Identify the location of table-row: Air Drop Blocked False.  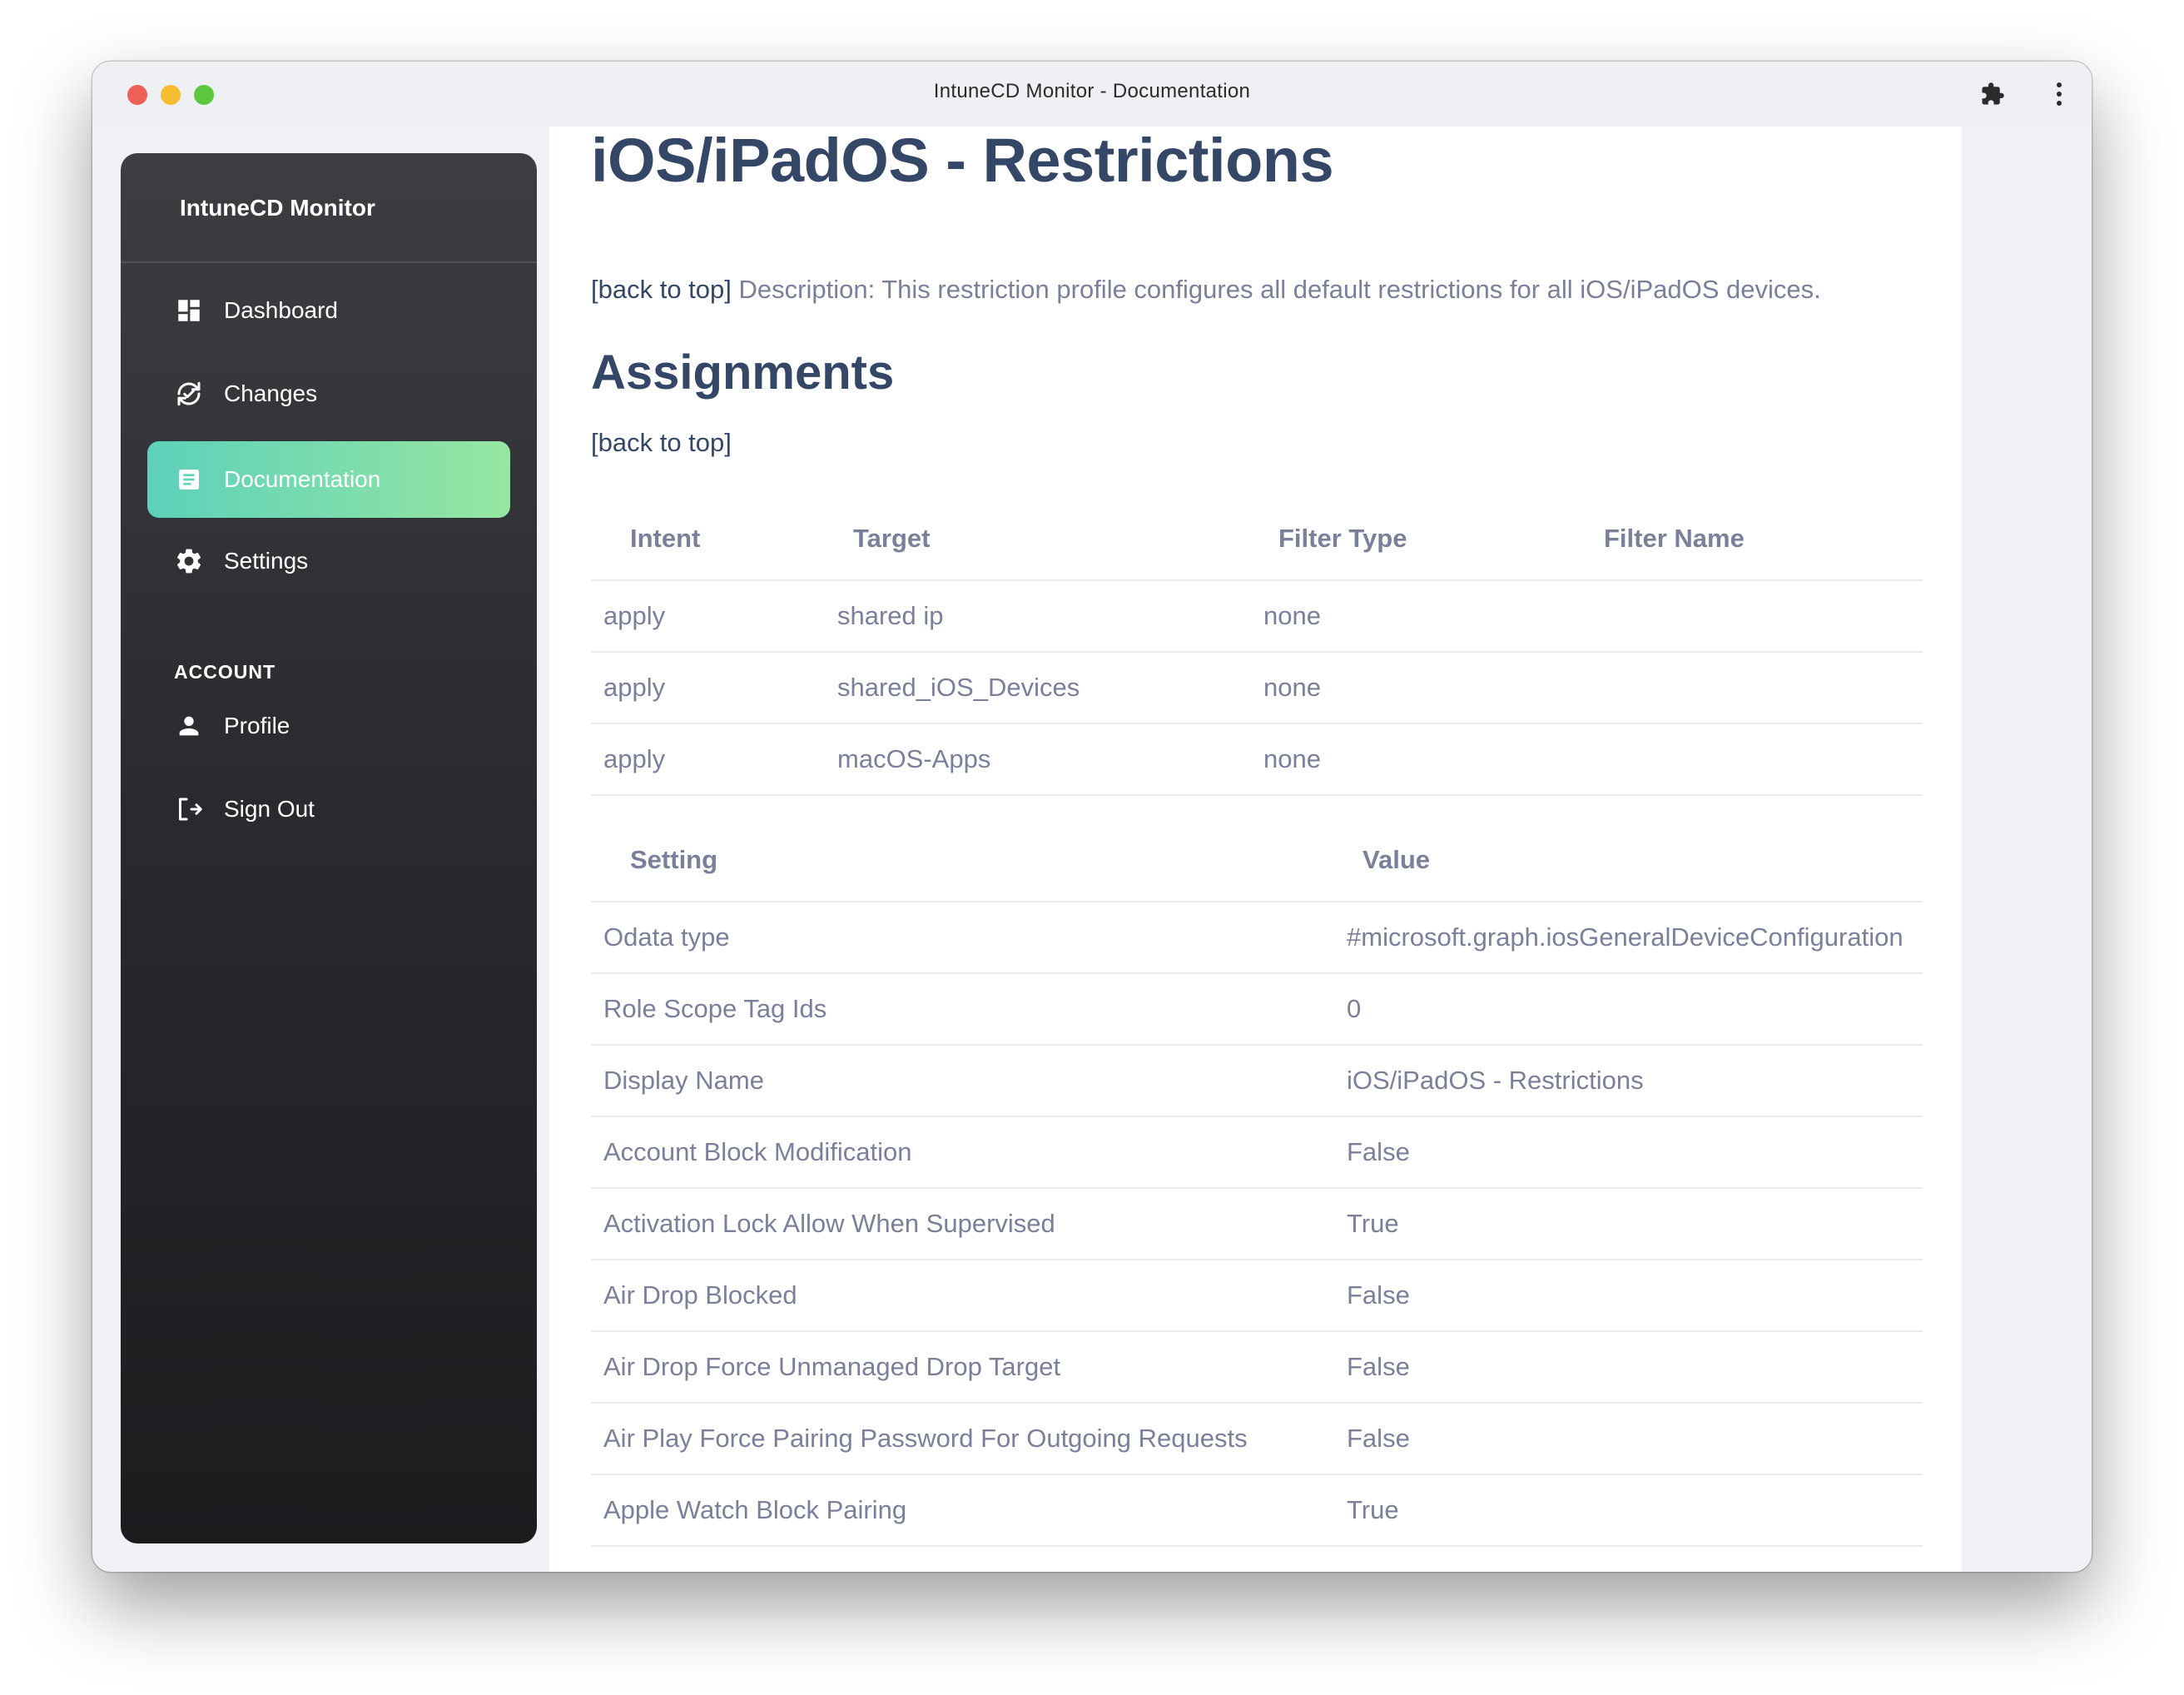
(1257, 1296).